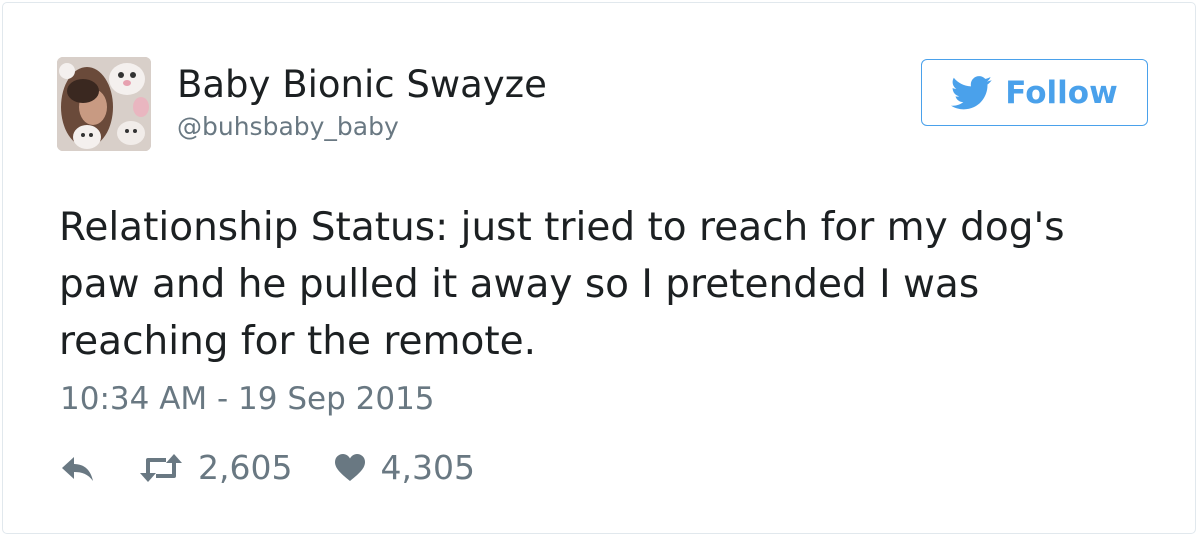 The image size is (1200, 538). I want to click on heart-icon, so click(350, 467).